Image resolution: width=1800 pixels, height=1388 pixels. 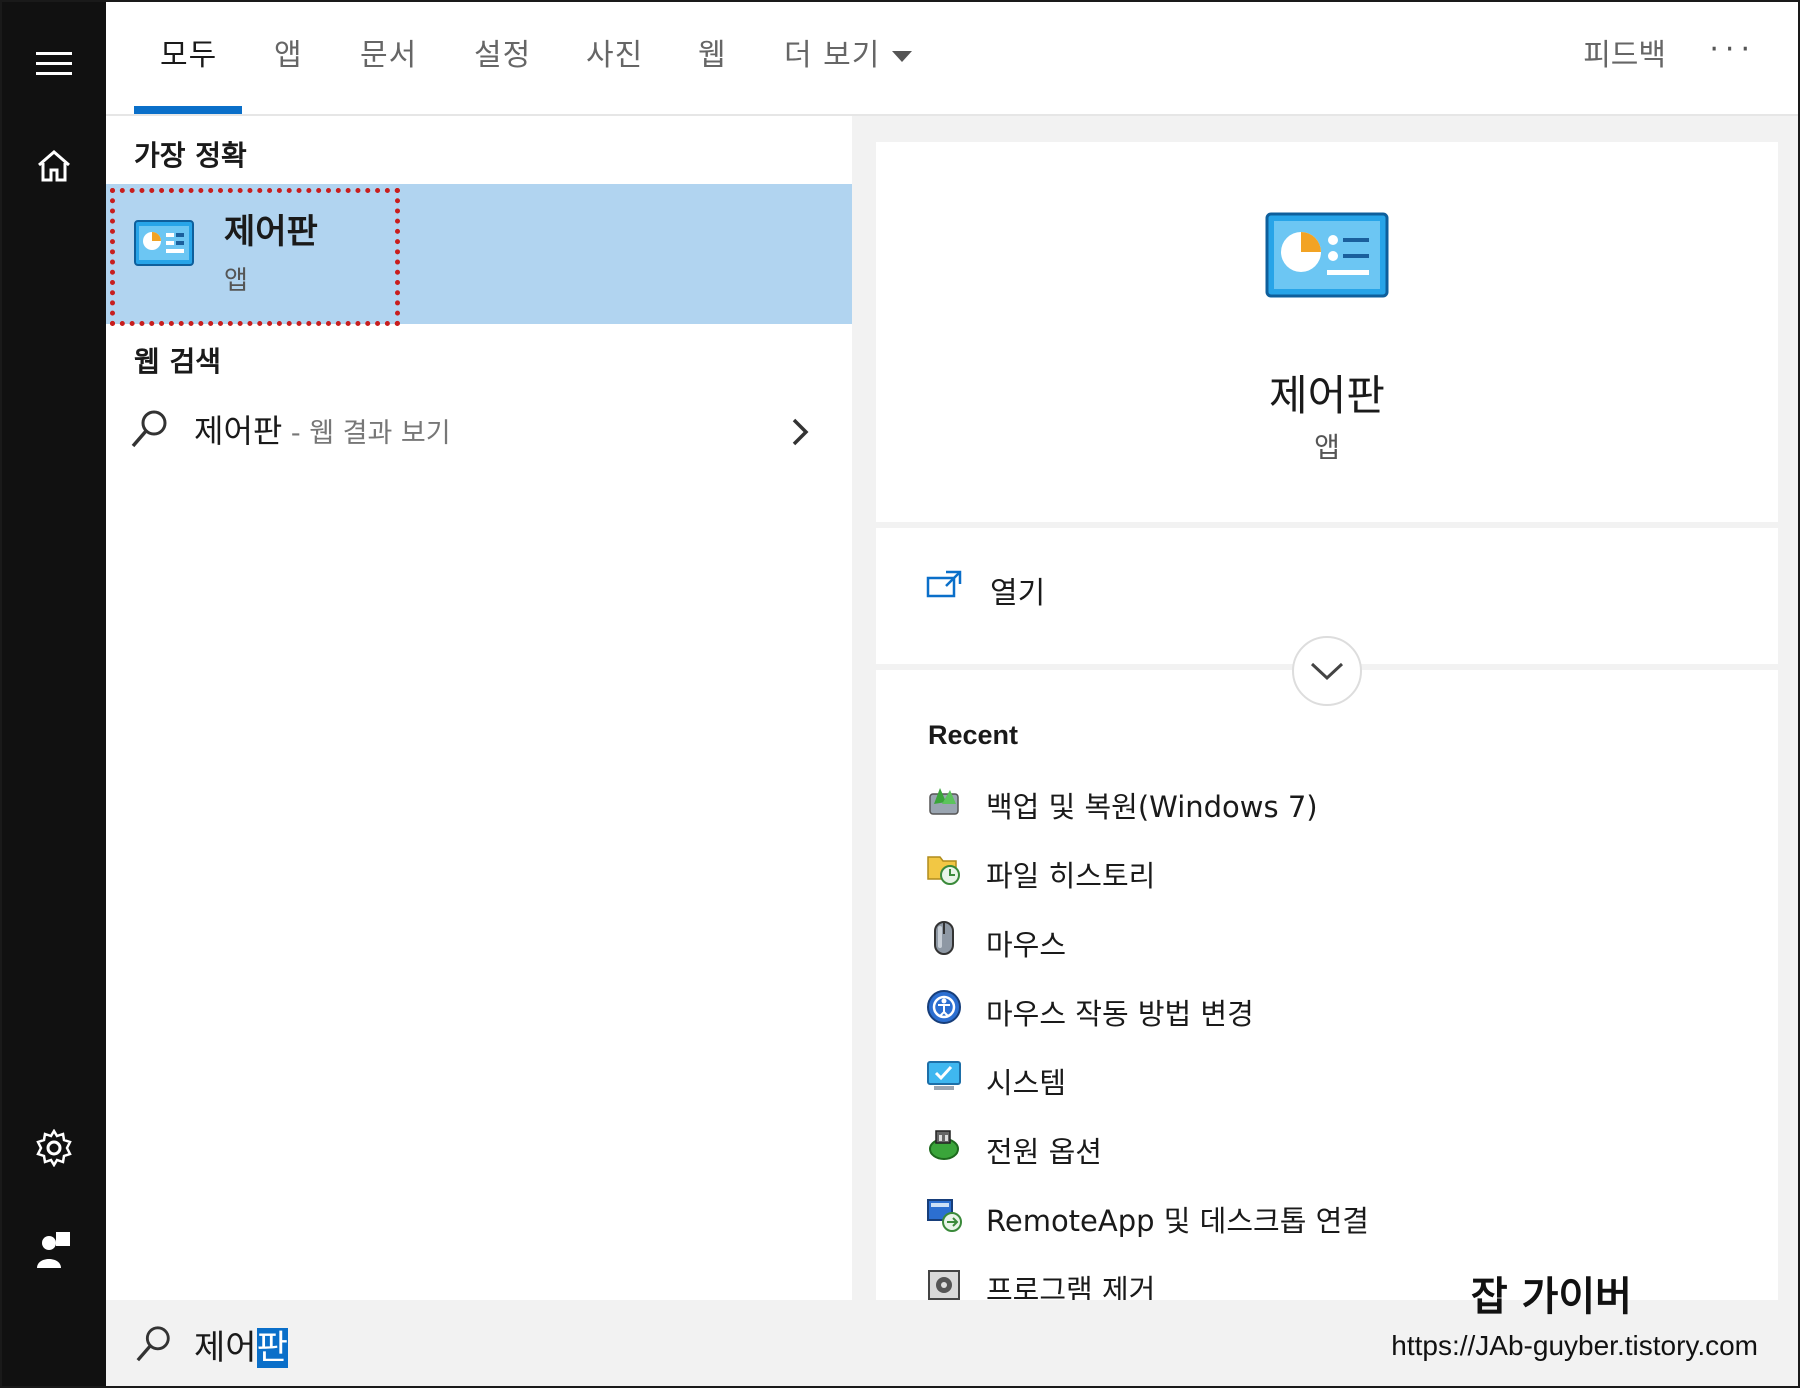 I want to click on watermark-url: https://JAb-guyber.tistory.com, so click(x=1574, y=1345).